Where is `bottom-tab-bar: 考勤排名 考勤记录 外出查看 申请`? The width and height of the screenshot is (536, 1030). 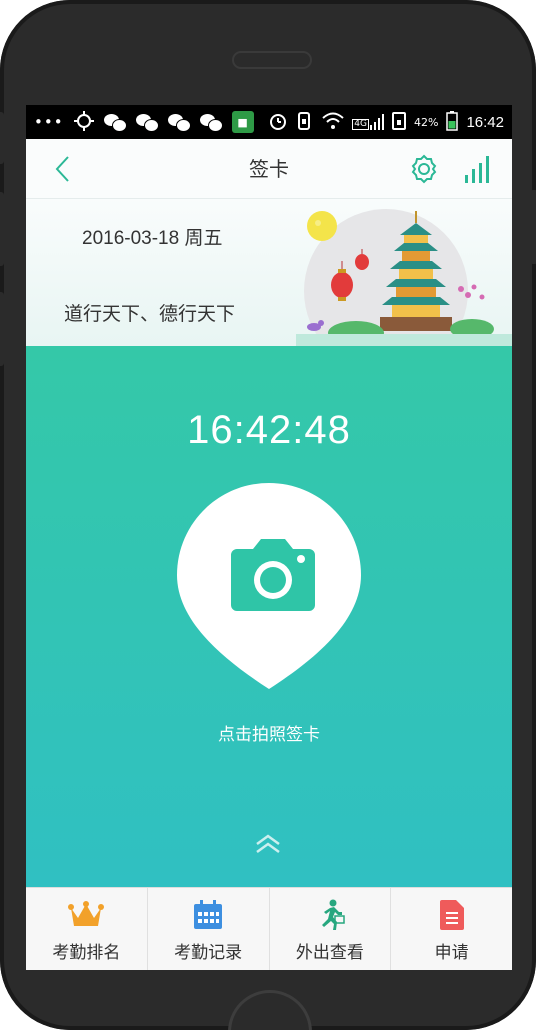 bottom-tab-bar: 考勤排名 考勤记录 外出查看 申请 is located at coordinates (269, 928).